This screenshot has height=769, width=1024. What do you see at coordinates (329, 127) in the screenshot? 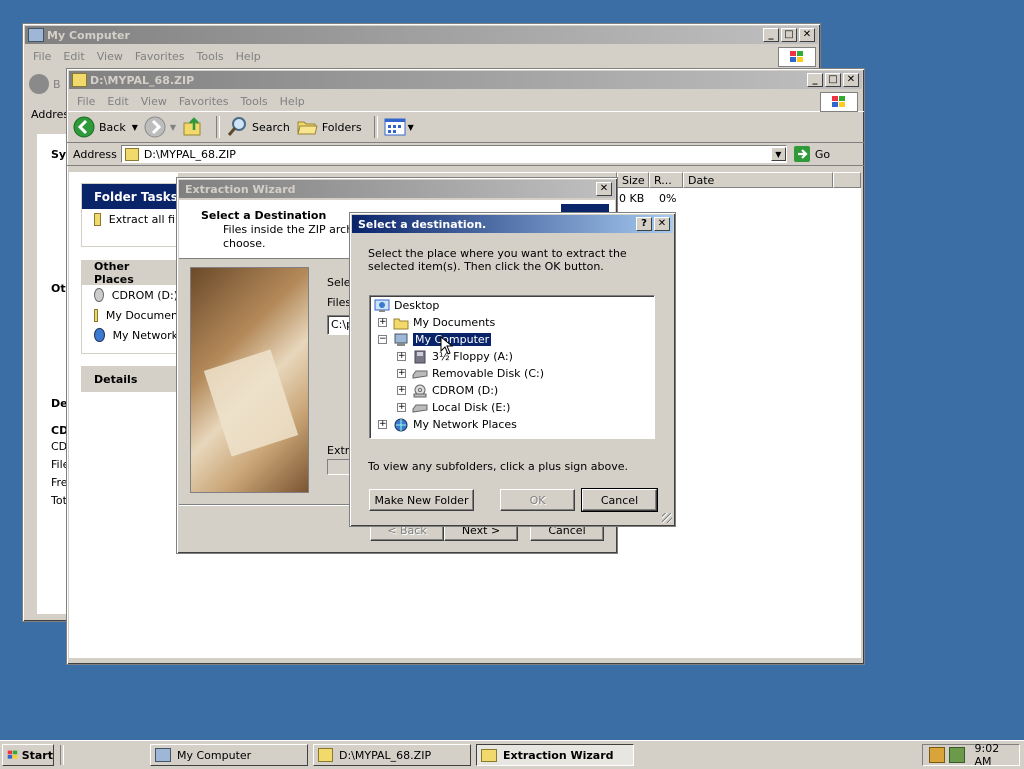
I see `folders-button: Folders` at bounding box center [329, 127].